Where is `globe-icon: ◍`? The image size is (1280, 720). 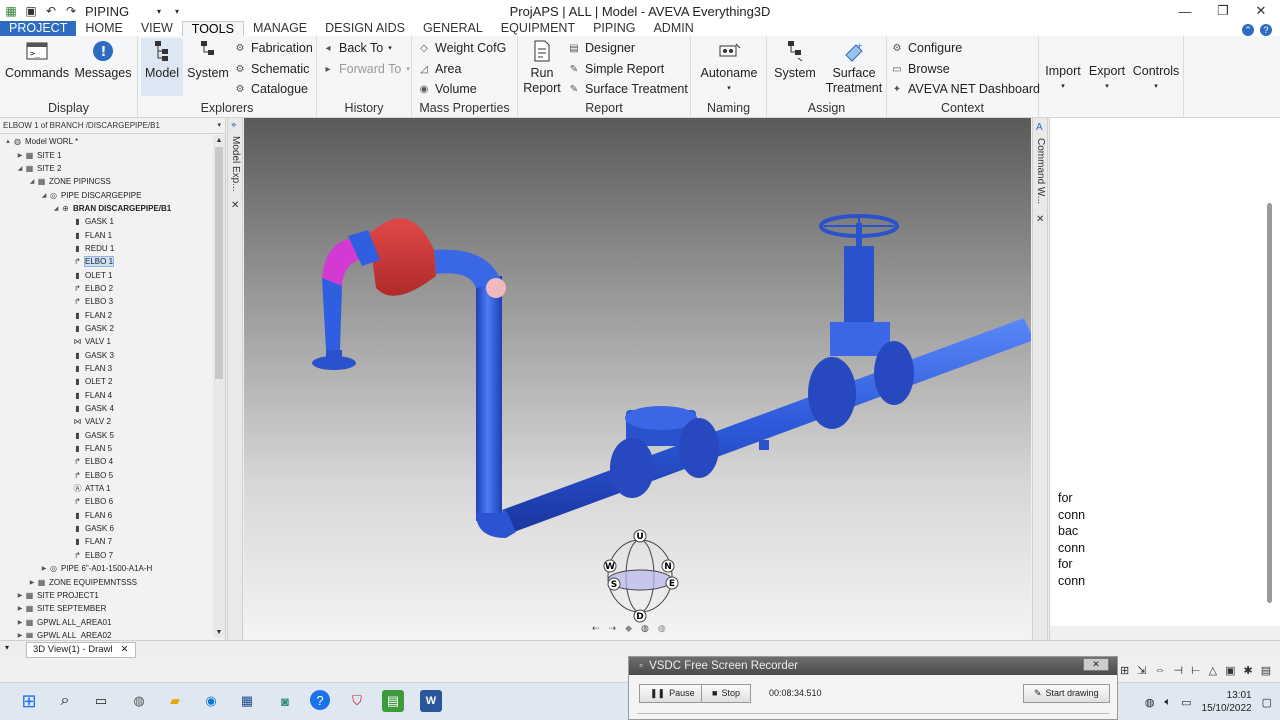 globe-icon: ◍ is located at coordinates (645, 628).